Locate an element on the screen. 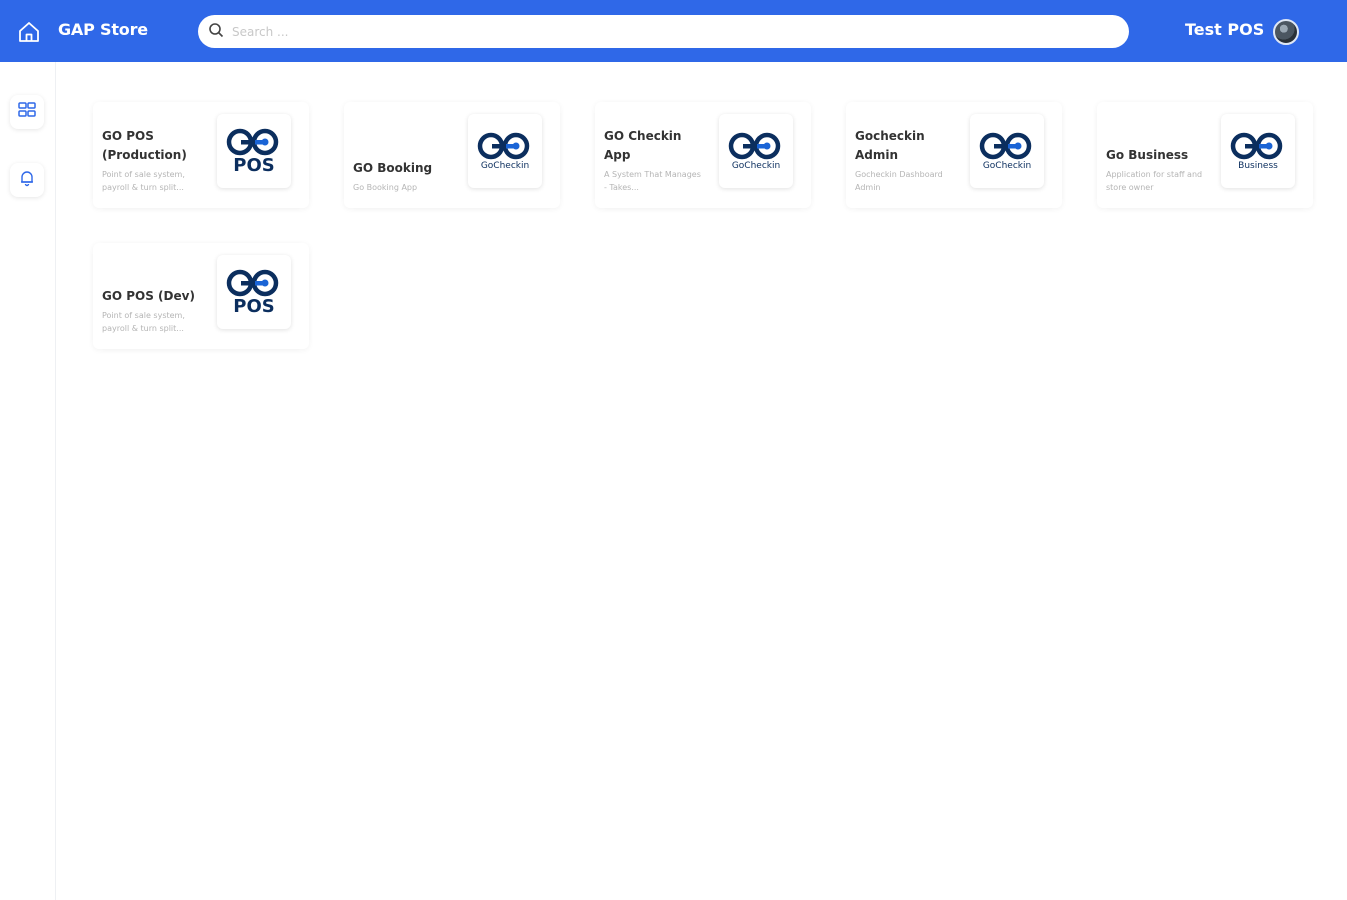 This screenshot has width=1347, height=900. search-bar is located at coordinates (663, 31).